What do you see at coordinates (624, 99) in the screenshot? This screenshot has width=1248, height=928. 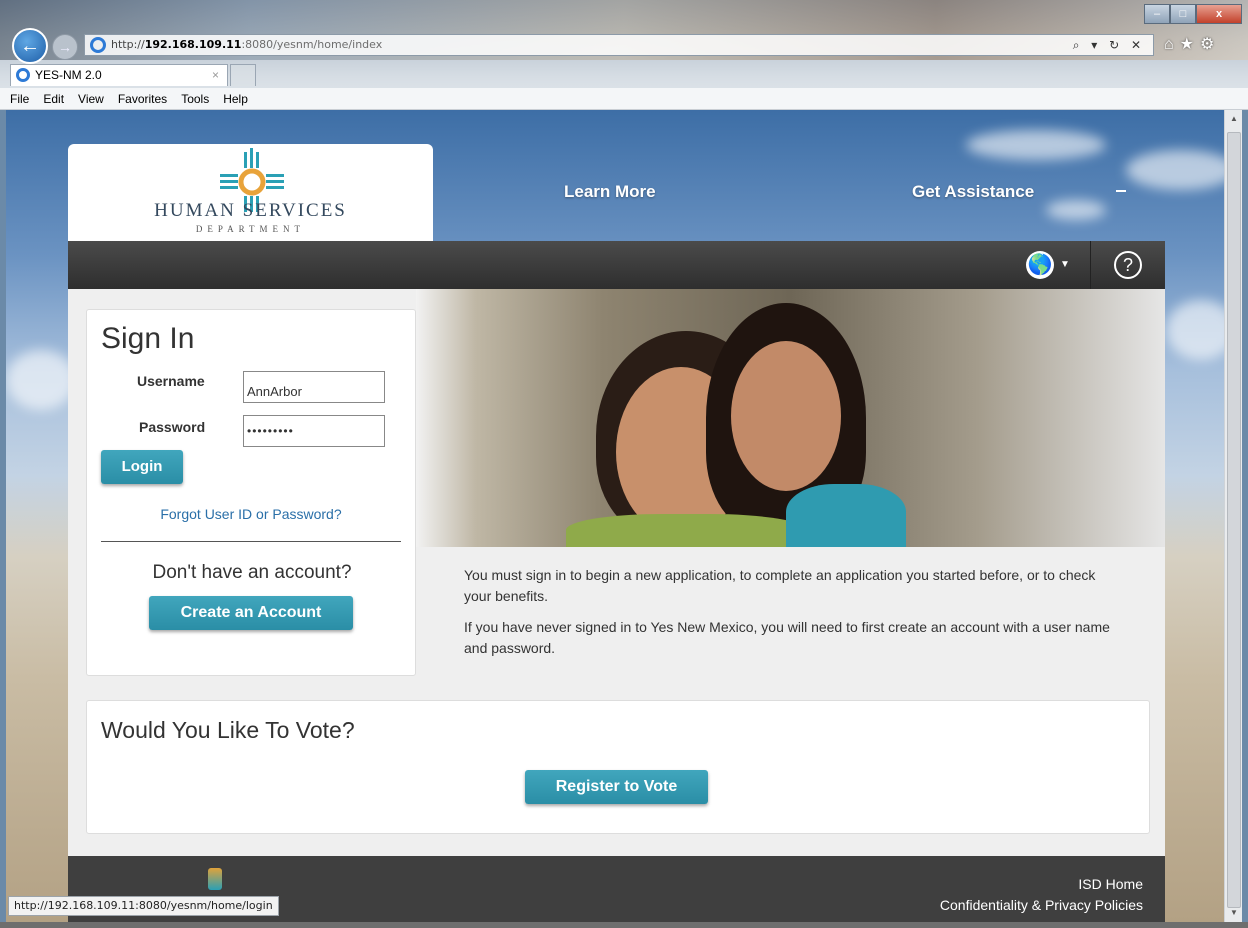 I see `menu-bar: File Edit View Favorites Tools Help` at bounding box center [624, 99].